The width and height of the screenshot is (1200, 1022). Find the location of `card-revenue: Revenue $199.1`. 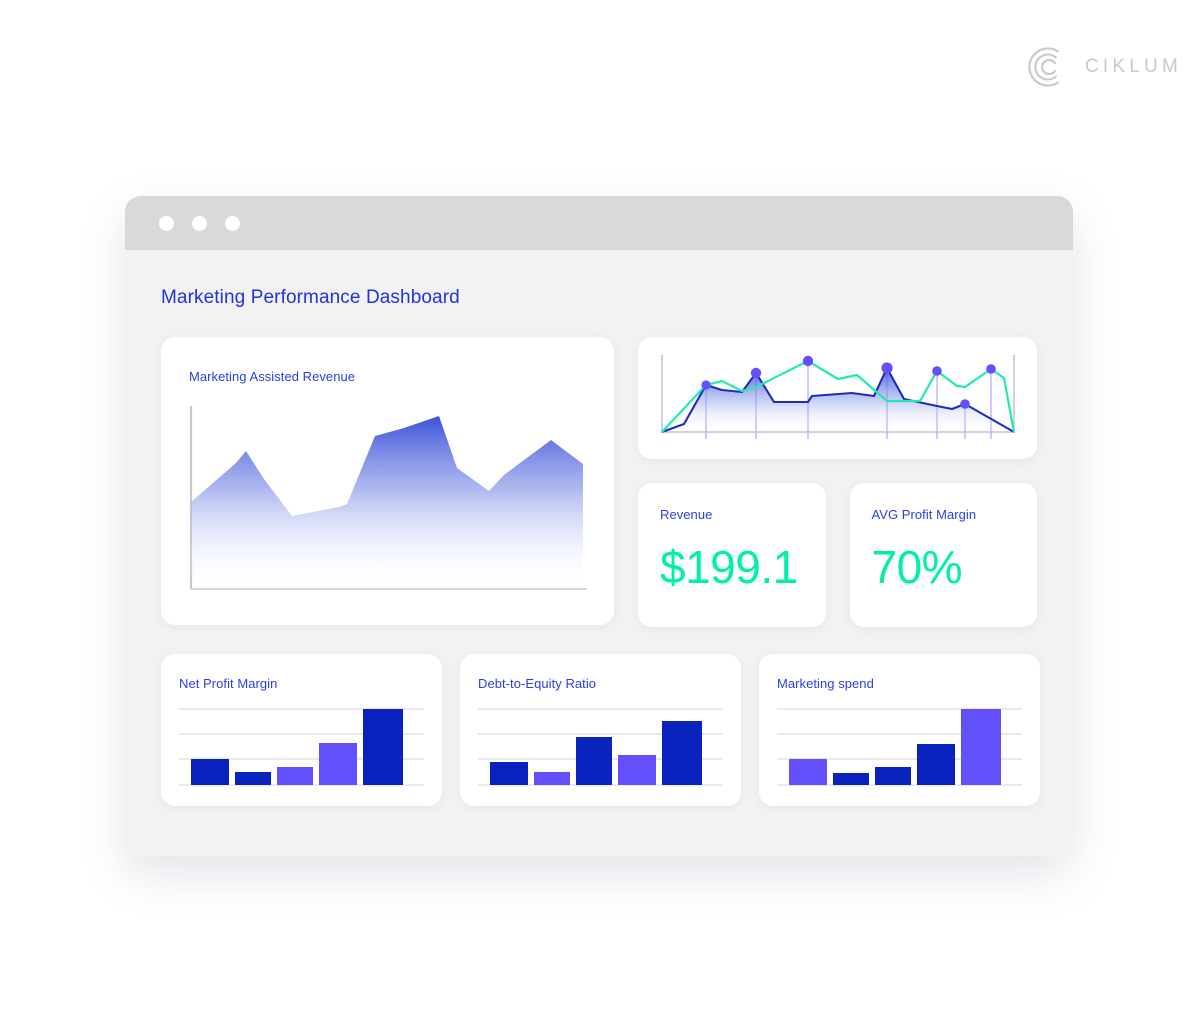

card-revenue: Revenue $199.1 is located at coordinates (732, 555).